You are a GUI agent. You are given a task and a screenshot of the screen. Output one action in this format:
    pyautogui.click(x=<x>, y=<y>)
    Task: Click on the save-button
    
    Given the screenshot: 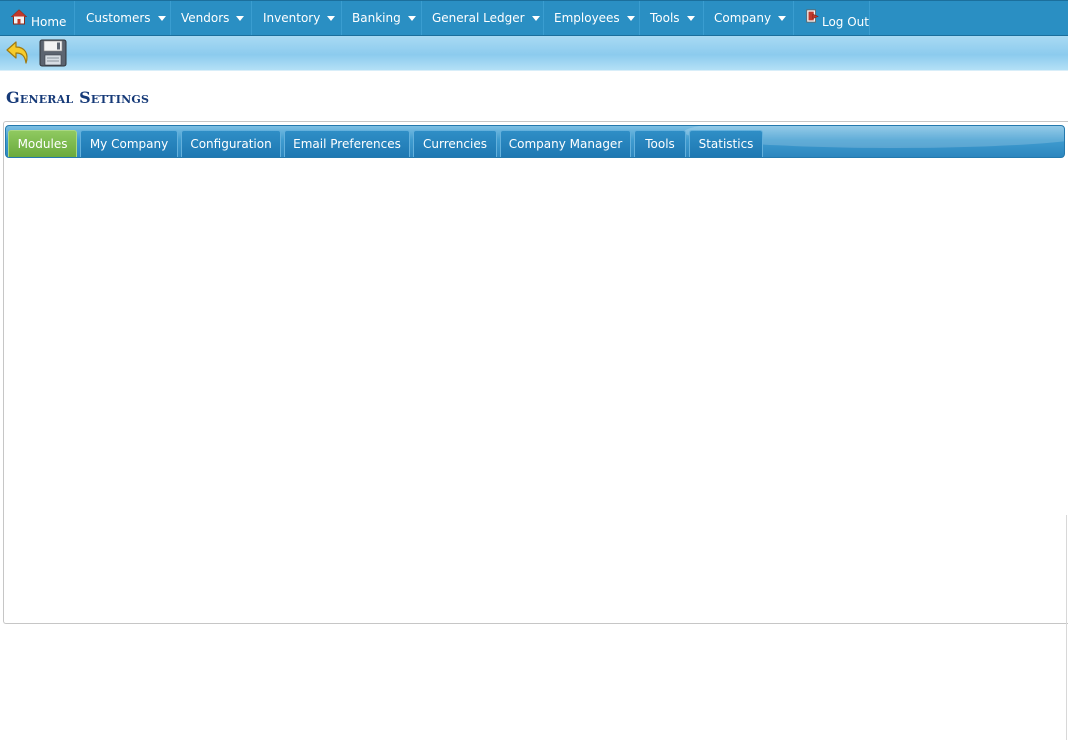 What is the action you would take?
    pyautogui.click(x=53, y=53)
    